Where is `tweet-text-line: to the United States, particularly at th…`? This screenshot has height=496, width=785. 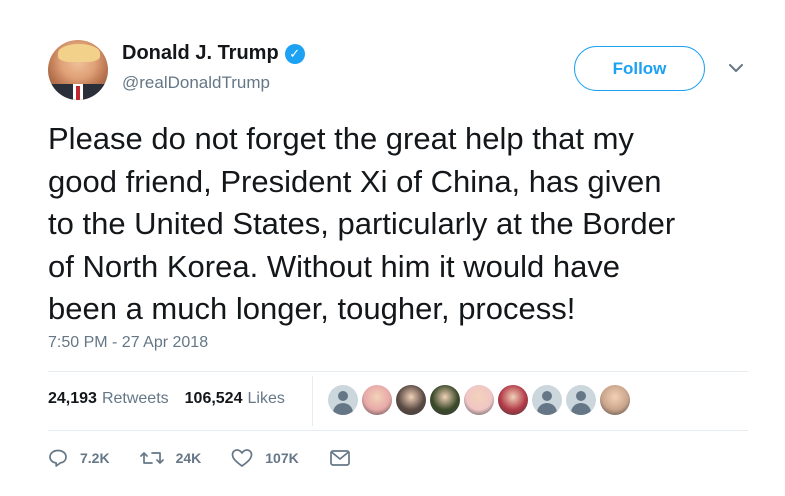 tweet-text-line: to the United States, particularly at th… is located at coordinates (362, 223).